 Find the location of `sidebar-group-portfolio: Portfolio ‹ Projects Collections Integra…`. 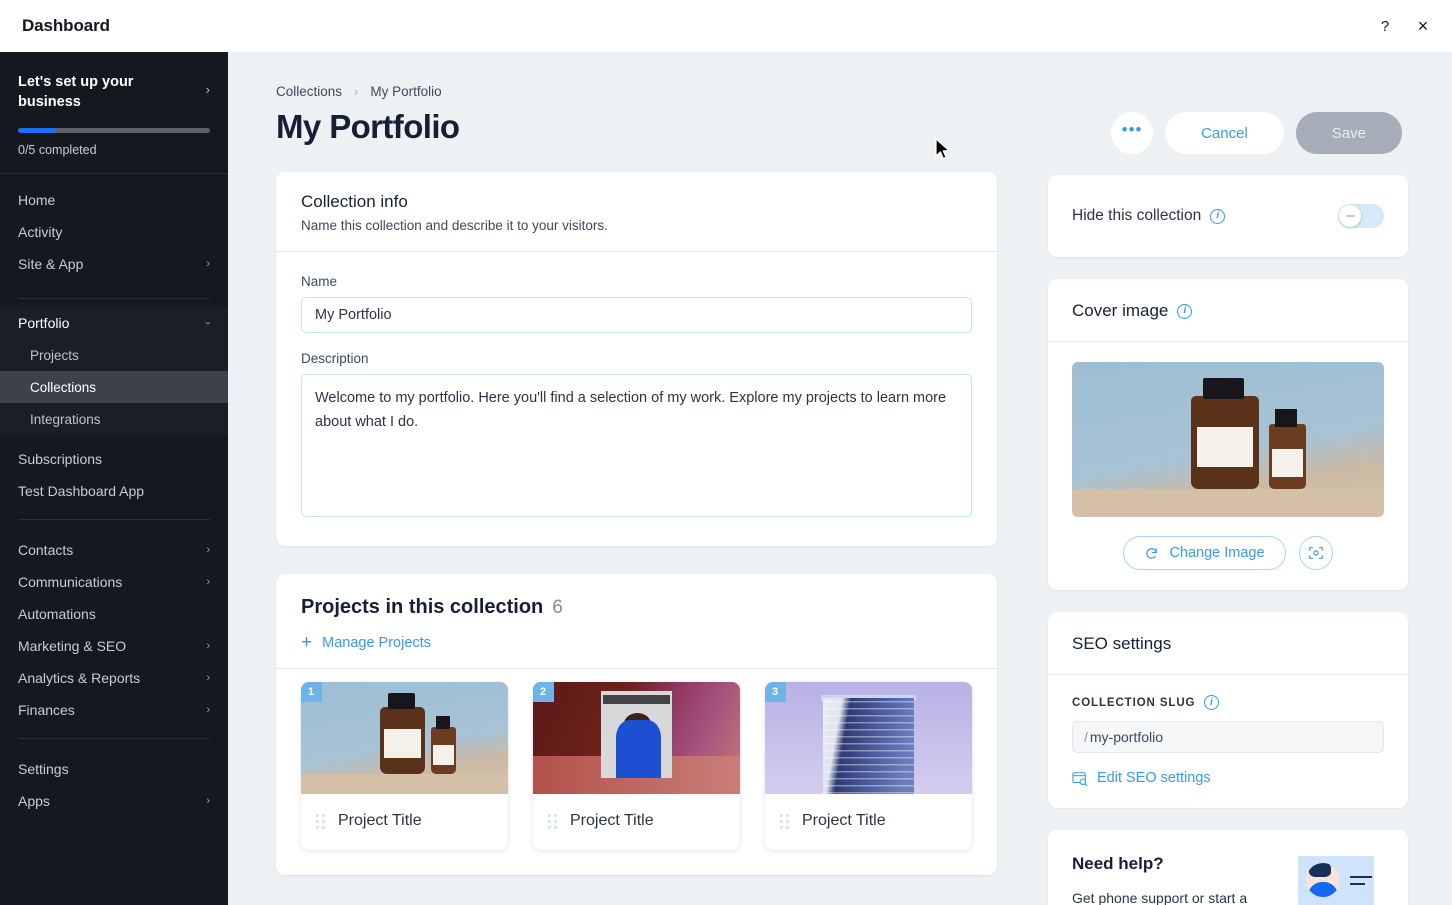

sidebar-group-portfolio: Portfolio ‹ Projects Collections Integra… is located at coordinates (114, 371).